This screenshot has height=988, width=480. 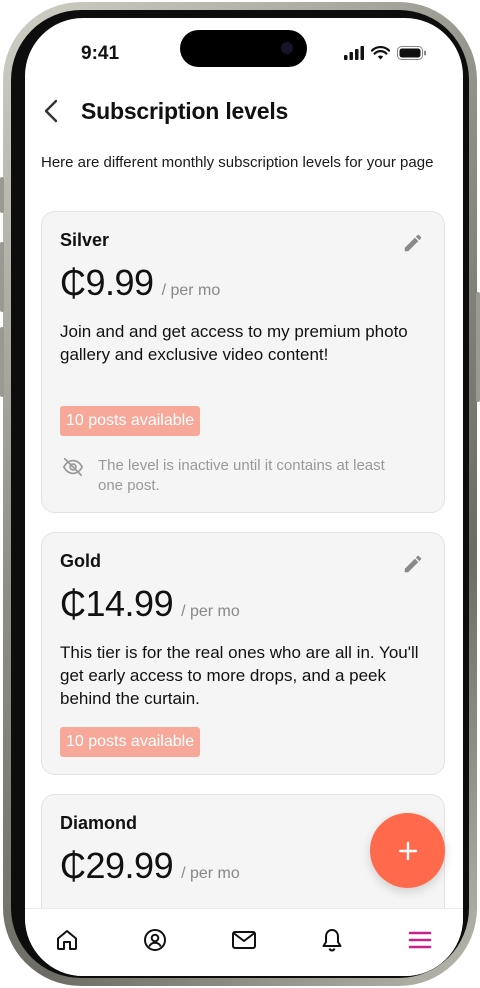 What do you see at coordinates (411, 53) in the screenshot?
I see `battery-icon` at bounding box center [411, 53].